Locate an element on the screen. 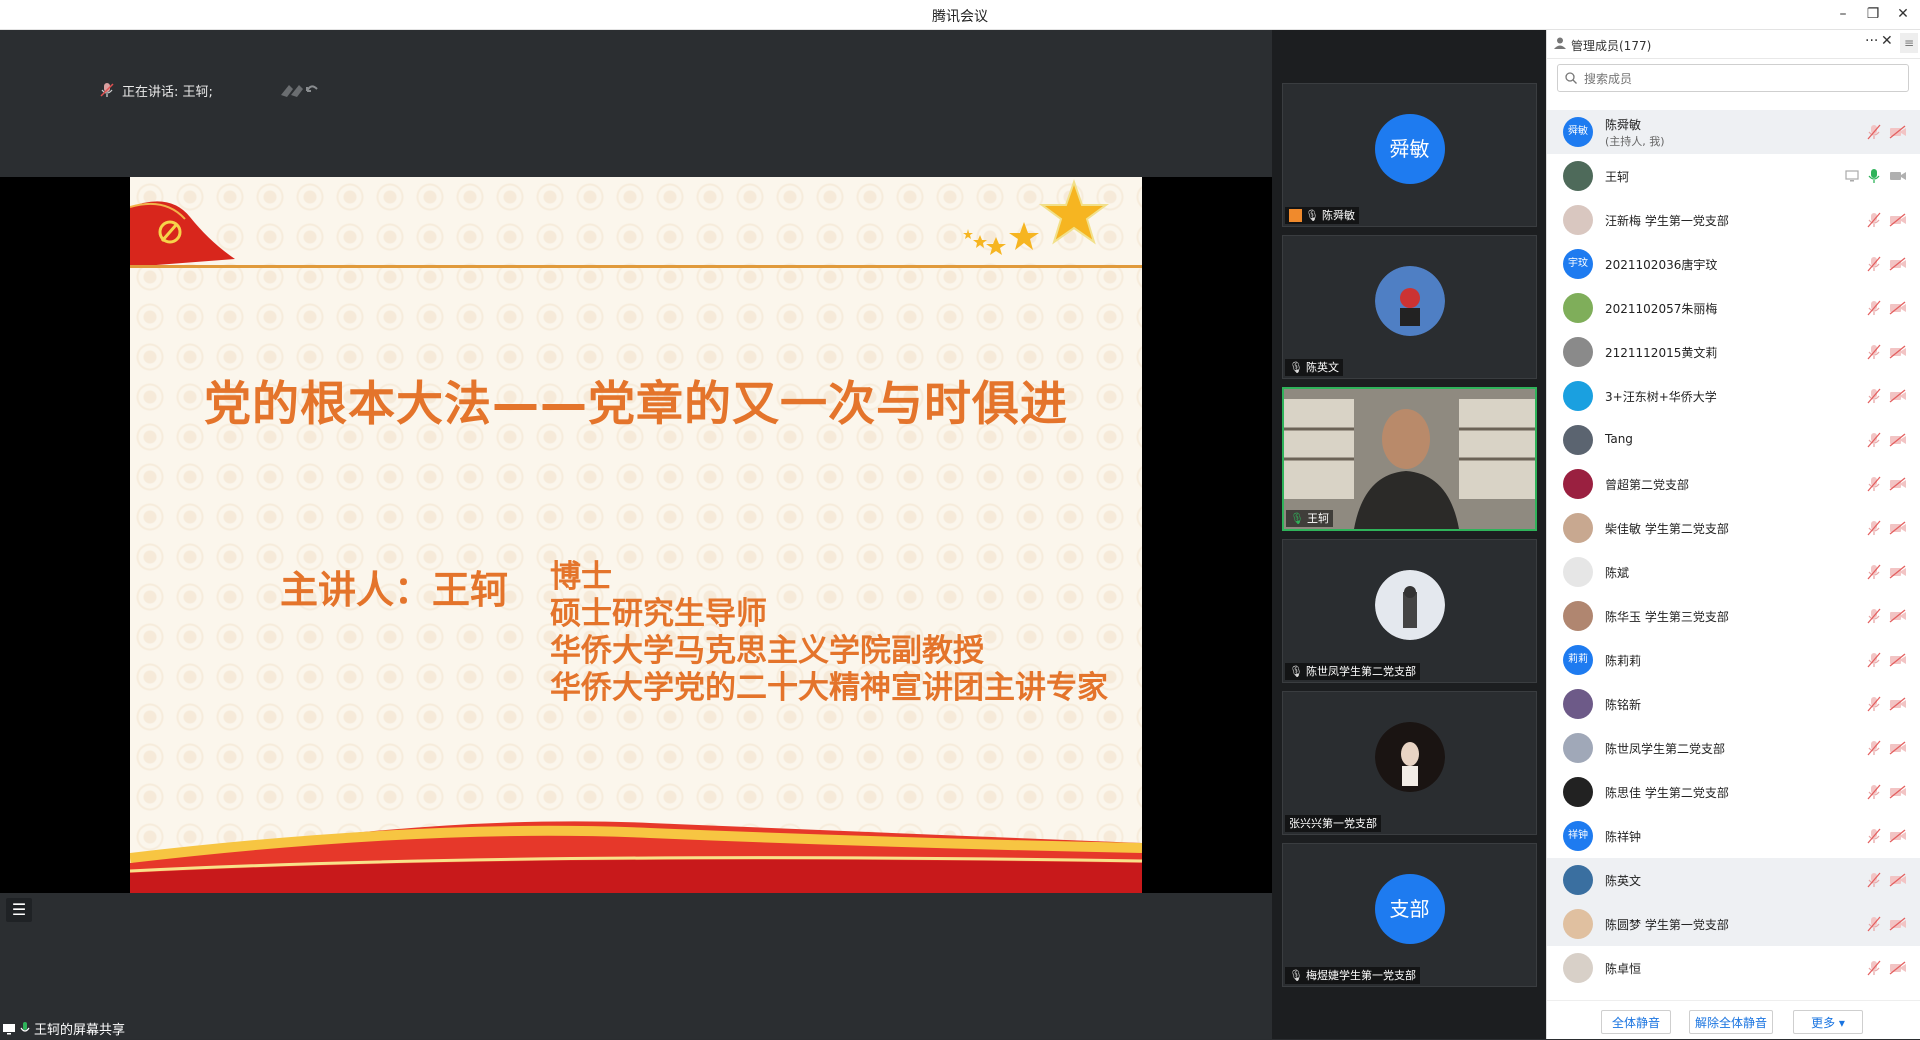 The height and width of the screenshot is (1040, 1920). camera-feed is located at coordinates (1409, 459).